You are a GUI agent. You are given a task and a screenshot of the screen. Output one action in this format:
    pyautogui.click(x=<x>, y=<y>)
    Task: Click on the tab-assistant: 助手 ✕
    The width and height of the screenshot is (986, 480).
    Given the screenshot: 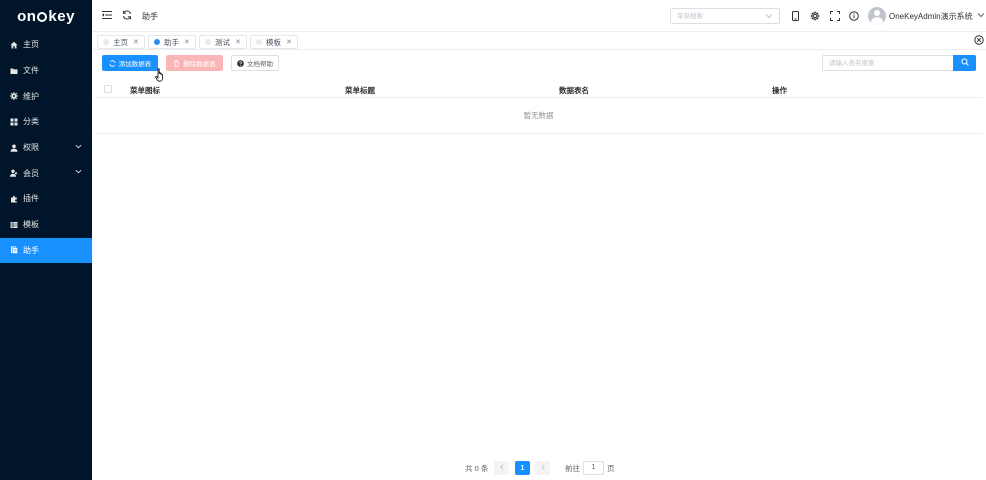 What is the action you would take?
    pyautogui.click(x=172, y=42)
    